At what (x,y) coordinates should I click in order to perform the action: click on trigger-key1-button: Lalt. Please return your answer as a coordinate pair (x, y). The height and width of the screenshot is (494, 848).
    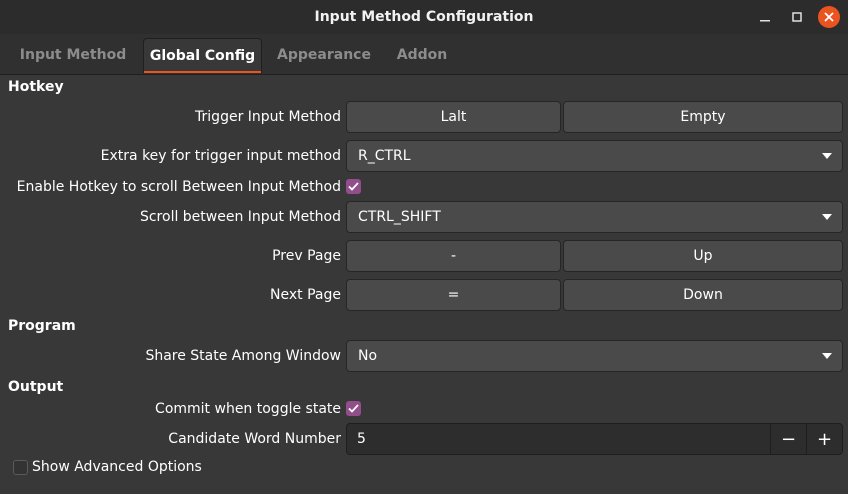
    Looking at the image, I should click on (453, 117).